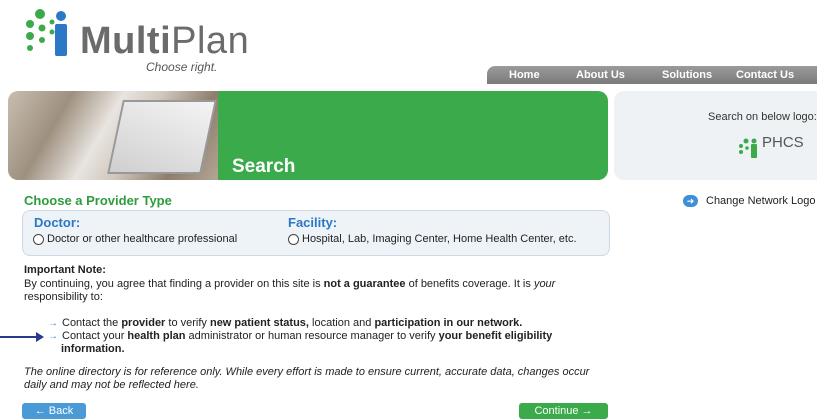 The image size is (817, 419). Describe the element at coordinates (448, 323) in the screenshot. I see `bullet-text-bold: participation in our network.` at that location.